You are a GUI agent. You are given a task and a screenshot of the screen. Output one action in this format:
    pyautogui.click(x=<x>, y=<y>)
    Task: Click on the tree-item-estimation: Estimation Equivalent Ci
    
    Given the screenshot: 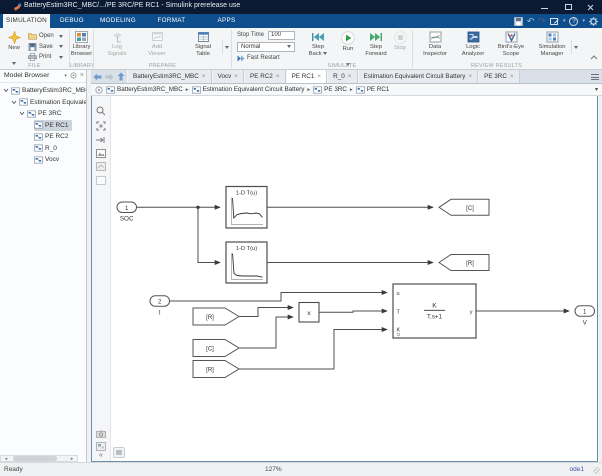 What is the action you would take?
    pyautogui.click(x=43, y=103)
    